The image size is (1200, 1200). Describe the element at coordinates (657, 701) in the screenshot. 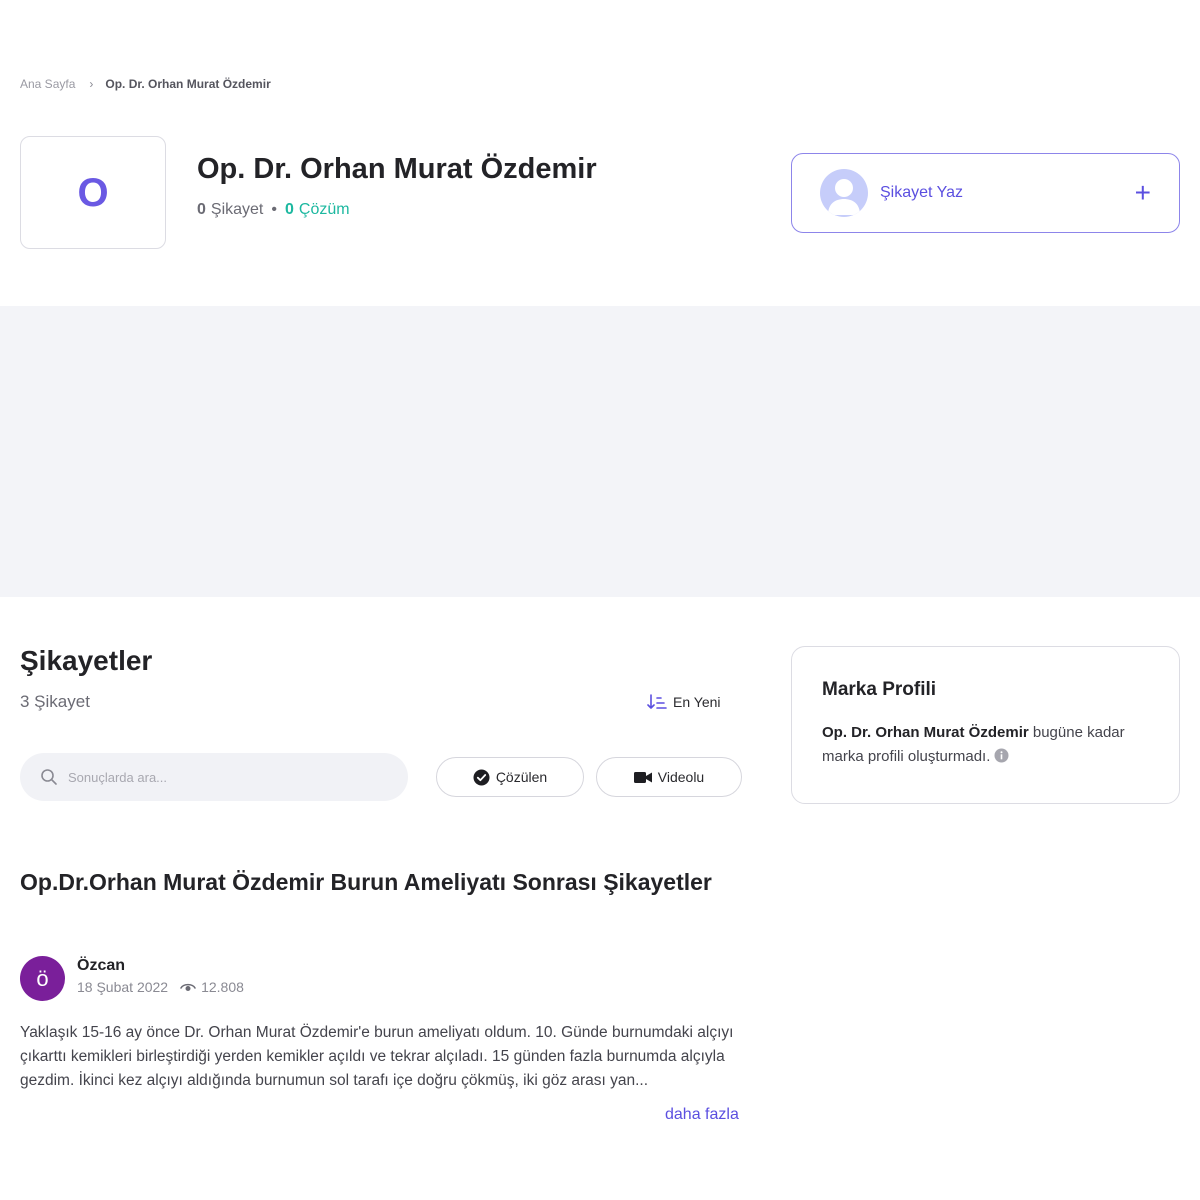

I see `sort-descending-icon` at that location.